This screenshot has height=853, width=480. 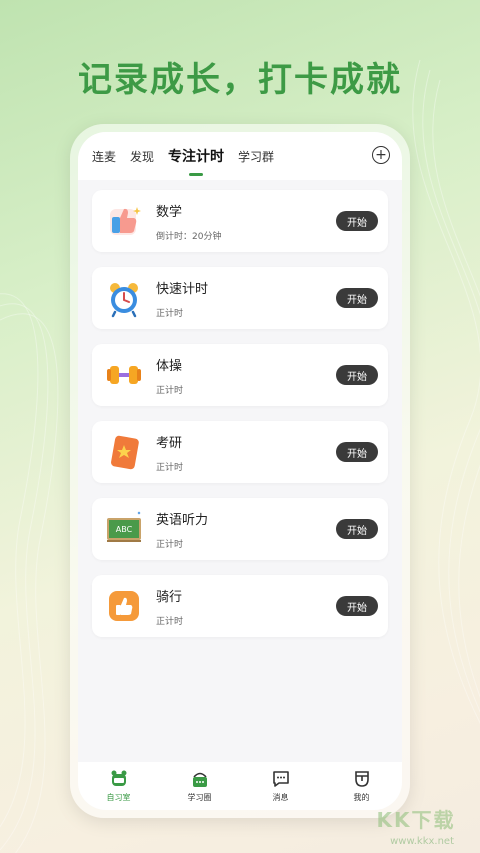 I want to click on page-headline: 记录成长，打卡成就, so click(x=240, y=80).